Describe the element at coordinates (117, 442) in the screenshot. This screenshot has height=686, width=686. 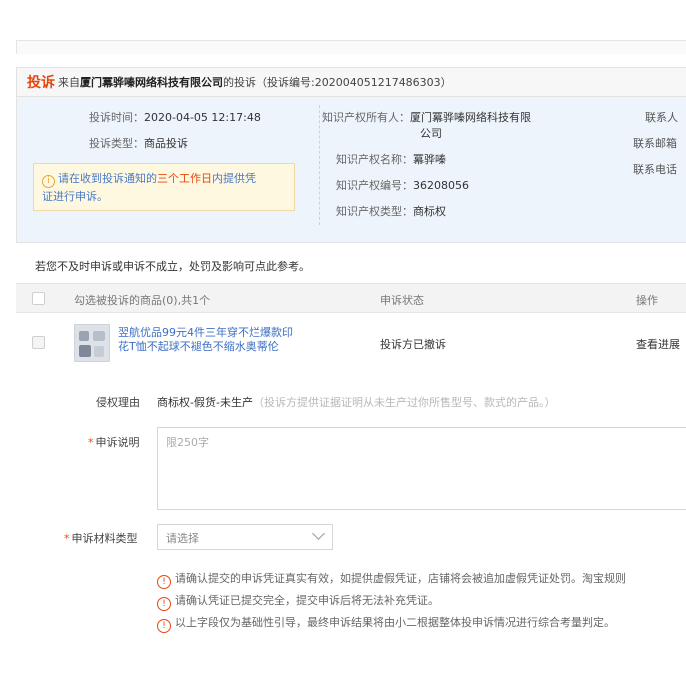
I see `desc-label-text: 申诉说明` at that location.